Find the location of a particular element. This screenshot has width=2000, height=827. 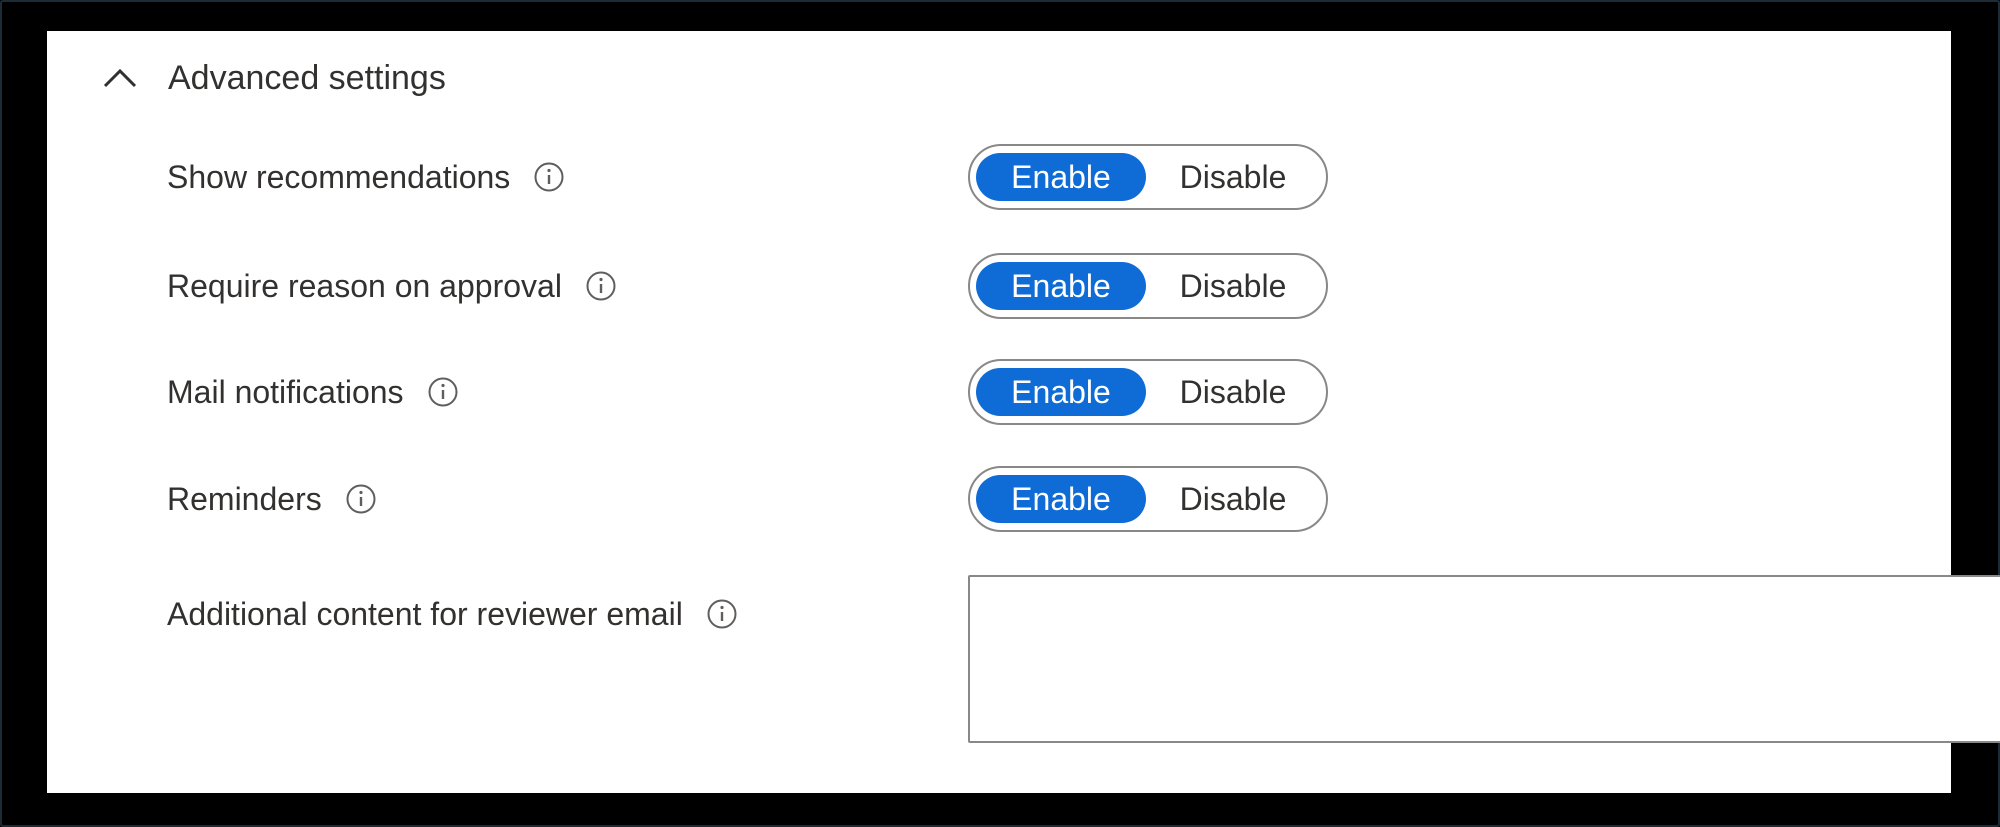

advanced-settings-toggle: Advanced settings is located at coordinates (273, 78).